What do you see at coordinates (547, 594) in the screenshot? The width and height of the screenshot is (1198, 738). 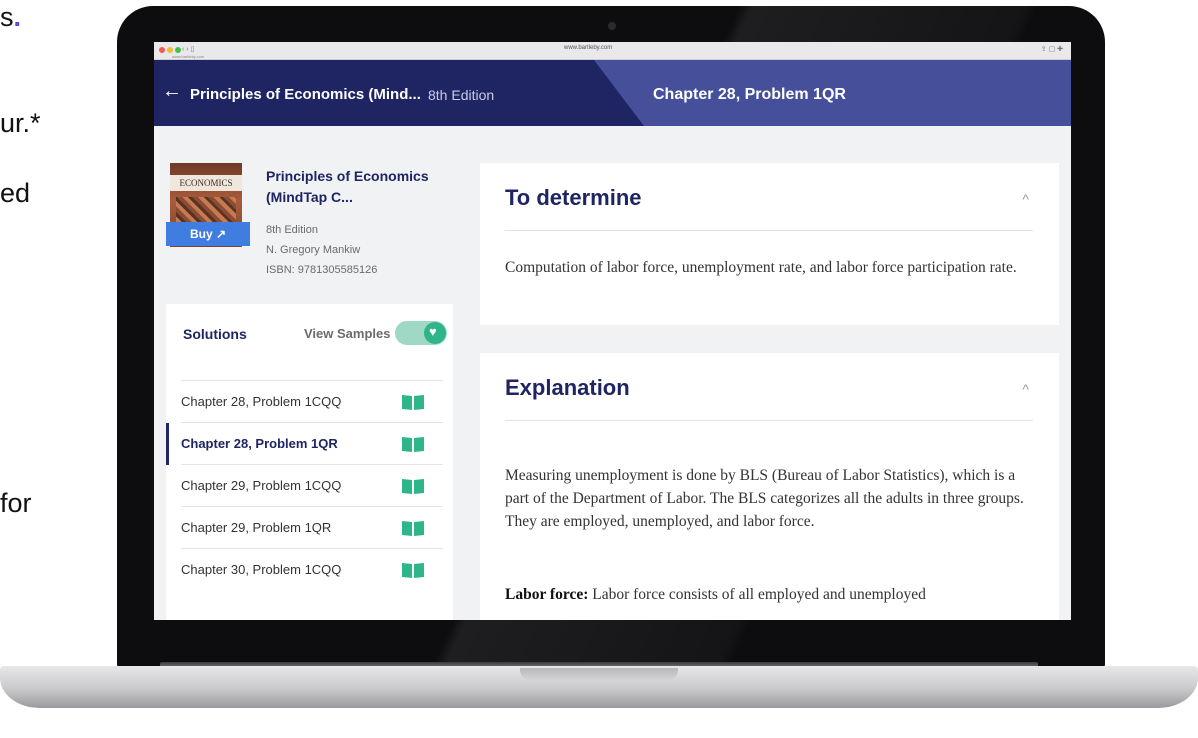 I see `labor-force-term: Labor force:` at bounding box center [547, 594].